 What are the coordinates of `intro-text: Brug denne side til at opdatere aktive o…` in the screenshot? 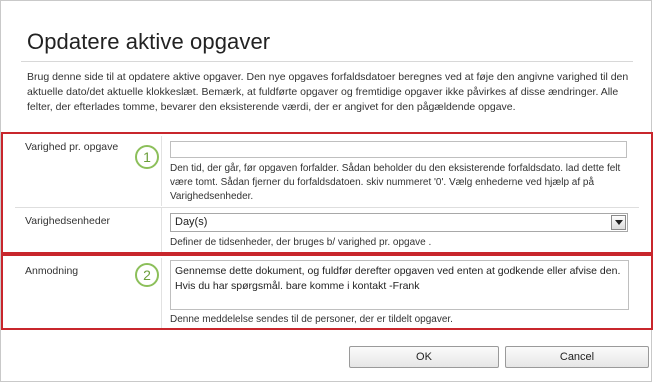 It's located at (328, 92).